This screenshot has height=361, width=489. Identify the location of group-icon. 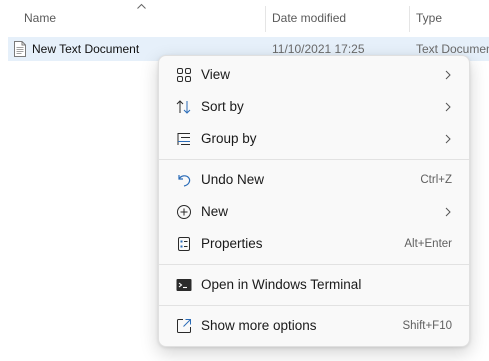
(183, 139).